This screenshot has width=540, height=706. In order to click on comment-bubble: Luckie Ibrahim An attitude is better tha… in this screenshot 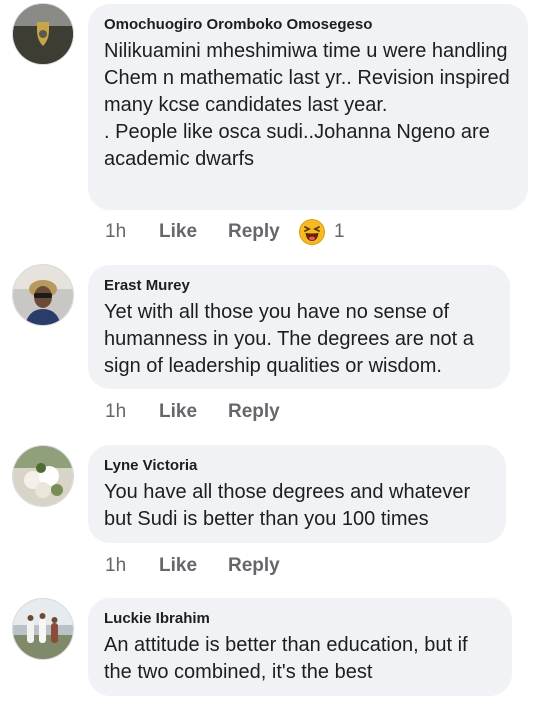, I will do `click(300, 647)`.